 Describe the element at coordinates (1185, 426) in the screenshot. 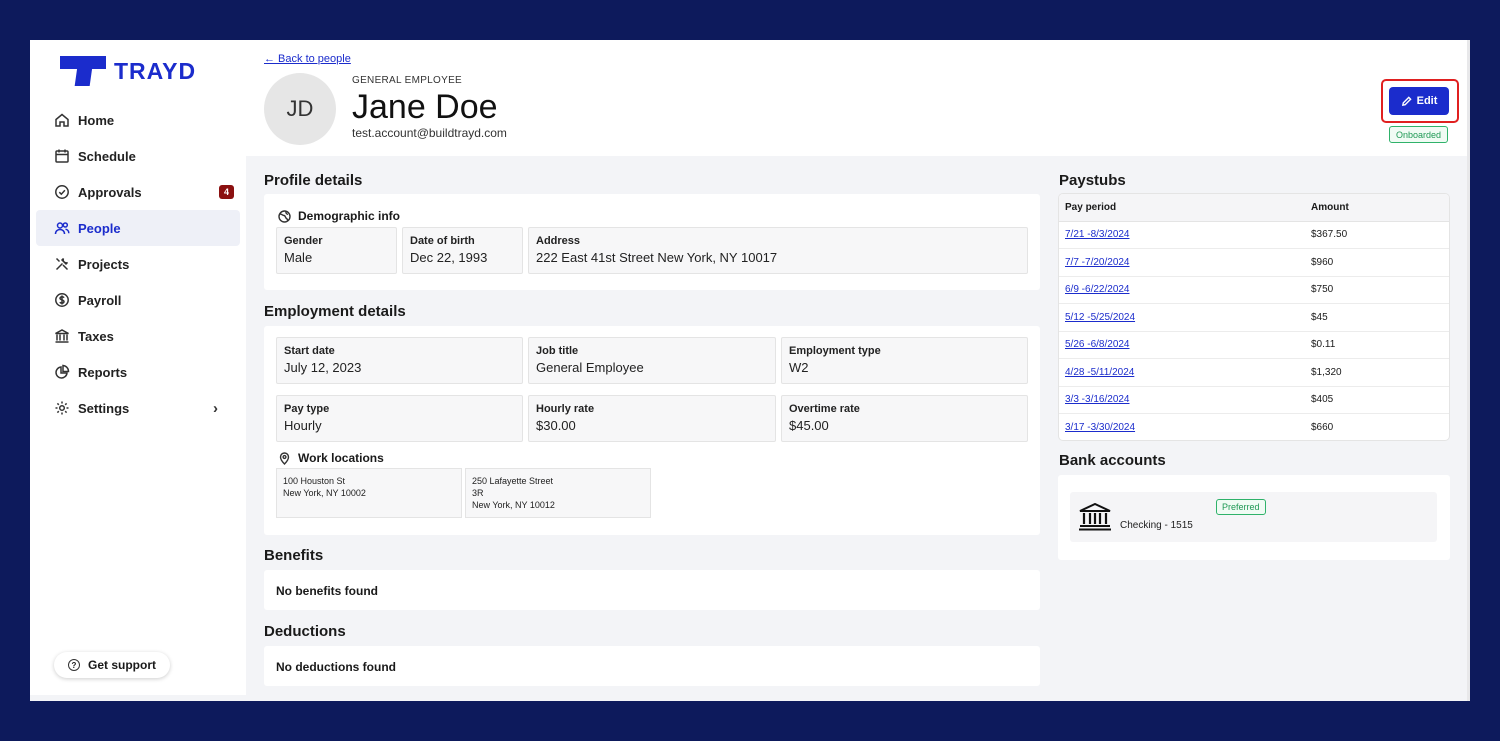

I see `pay-period-link: 3/17 -3/30/2024` at that location.